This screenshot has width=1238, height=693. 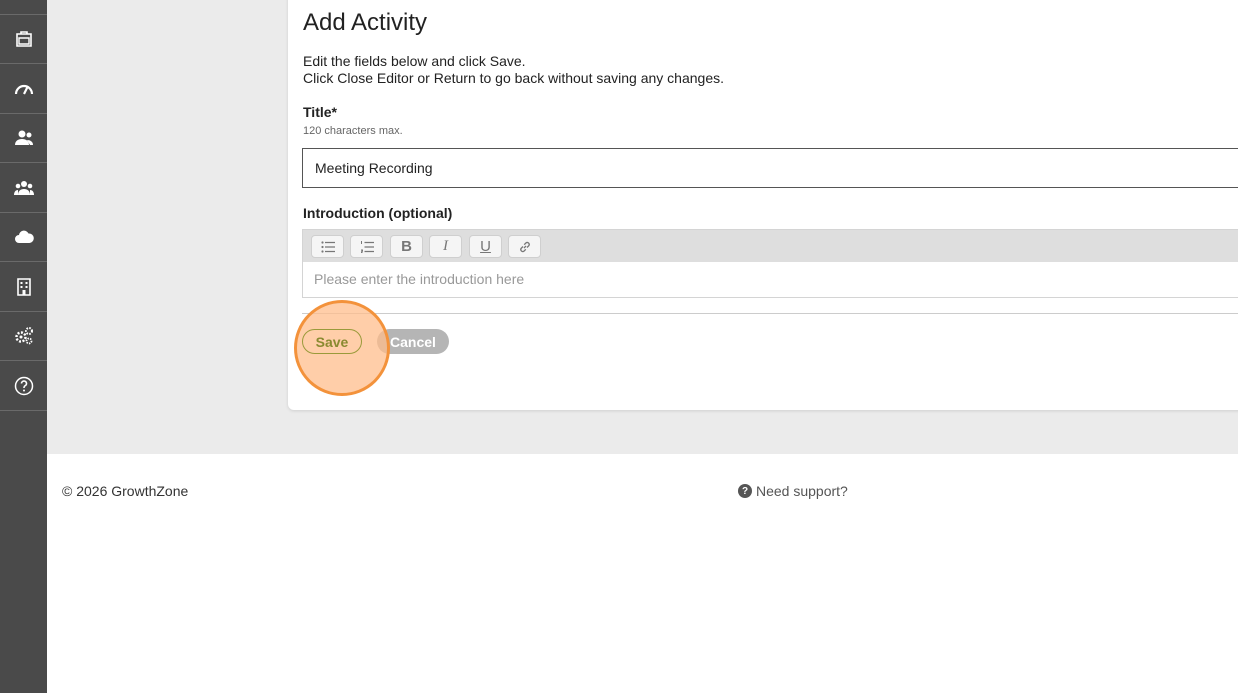 I want to click on save-button: Save, so click(x=332, y=341).